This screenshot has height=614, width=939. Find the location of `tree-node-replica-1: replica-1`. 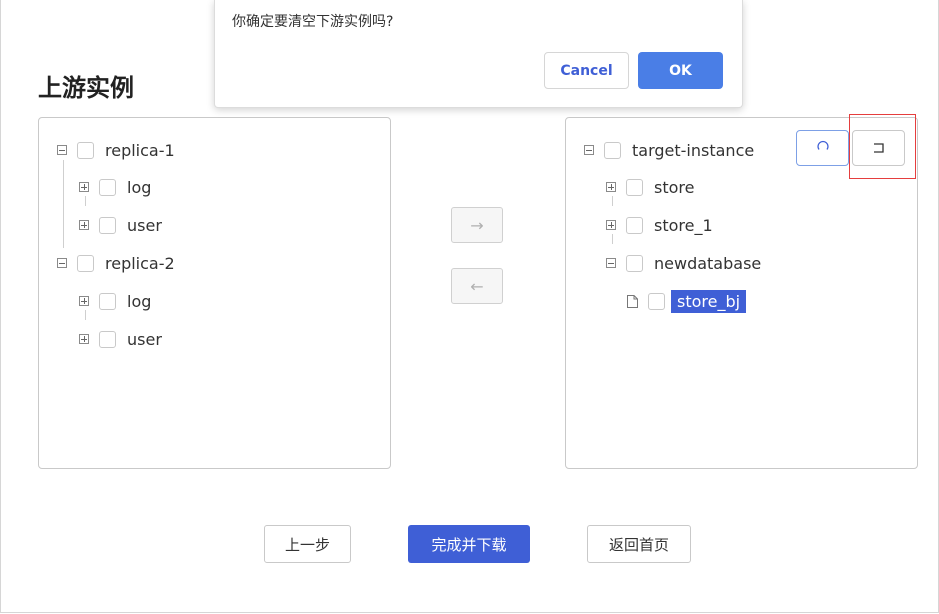

tree-node-replica-1: replica-1 is located at coordinates (116, 150).